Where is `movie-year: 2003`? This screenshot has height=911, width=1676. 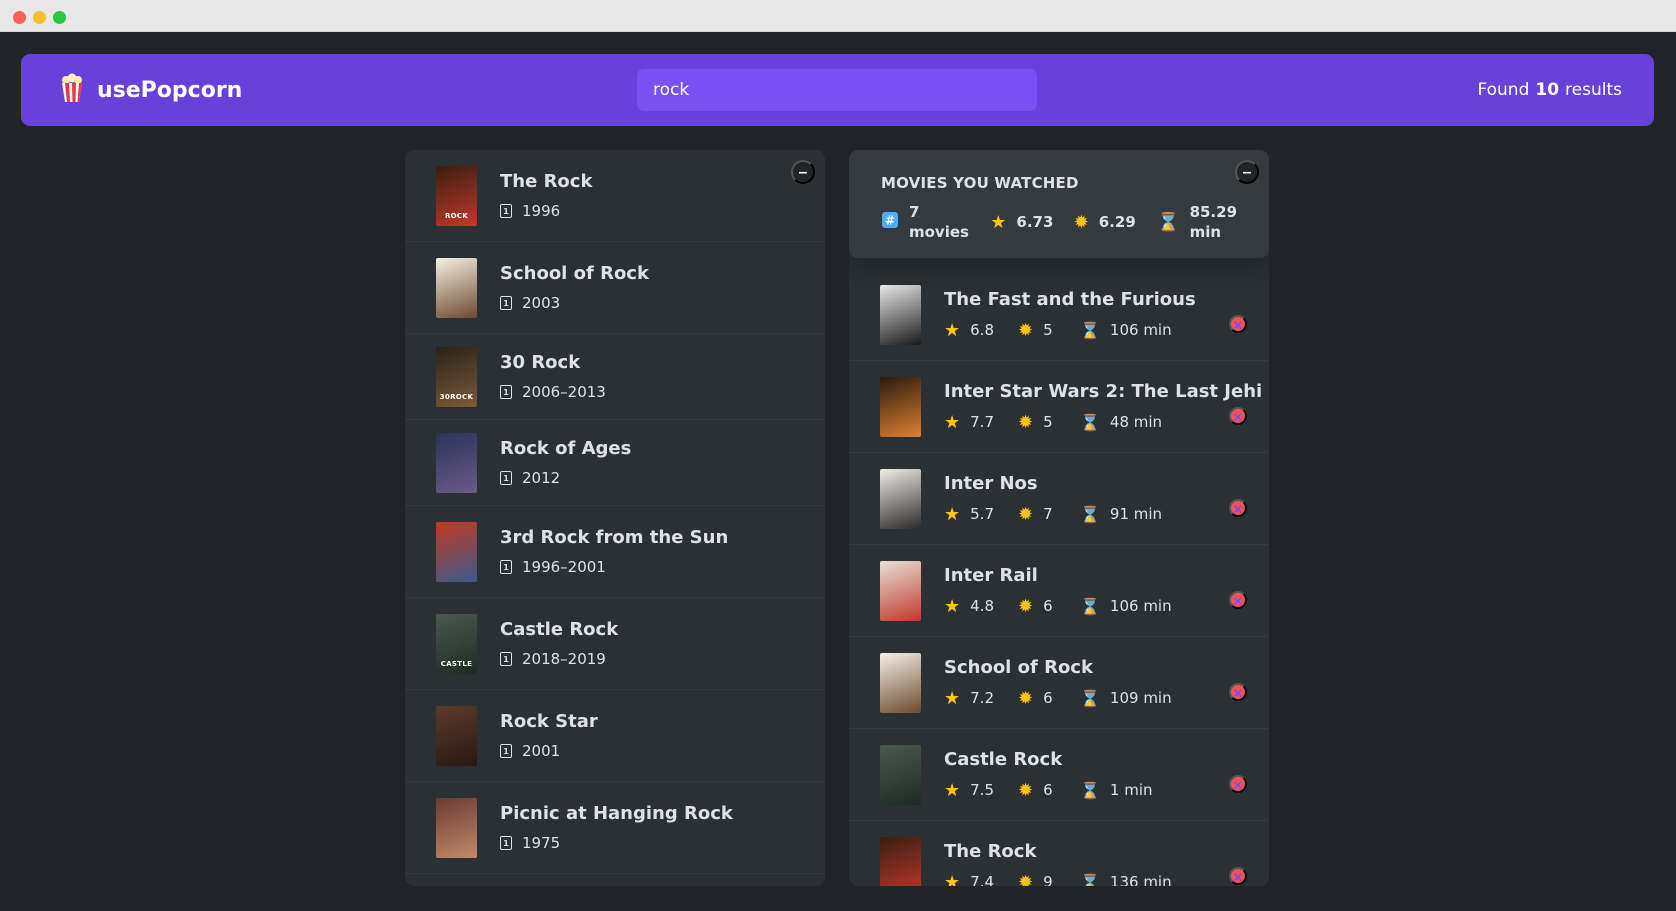 movie-year: 2003 is located at coordinates (541, 303).